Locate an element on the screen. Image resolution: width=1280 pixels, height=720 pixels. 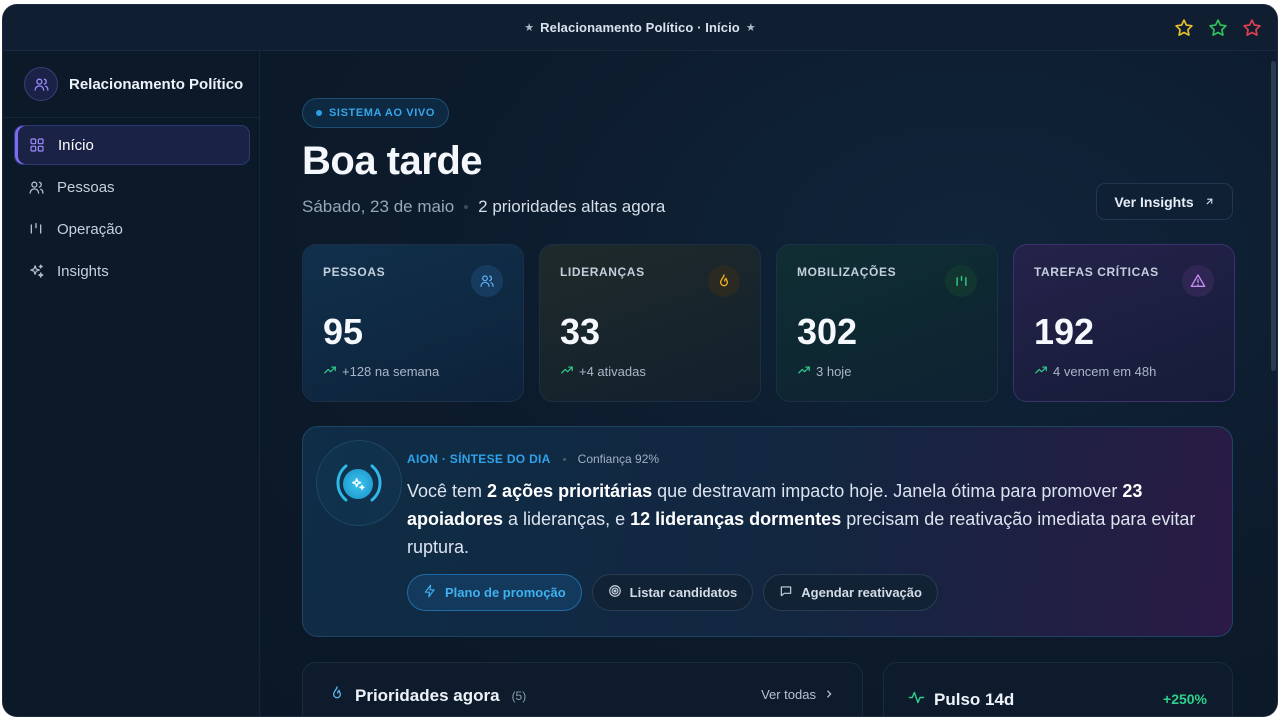
title-star-left-icon: ★ is located at coordinates (529, 28).